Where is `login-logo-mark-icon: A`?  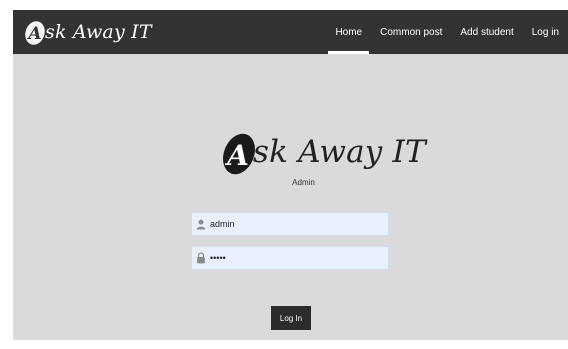
login-logo-mark-icon: A is located at coordinates (239, 152).